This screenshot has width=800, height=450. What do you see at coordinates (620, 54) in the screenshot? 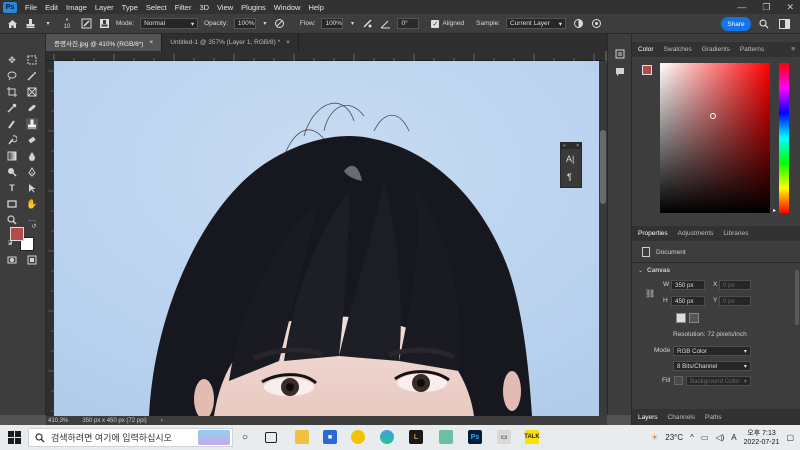
I see `history-panel-icon` at bounding box center [620, 54].